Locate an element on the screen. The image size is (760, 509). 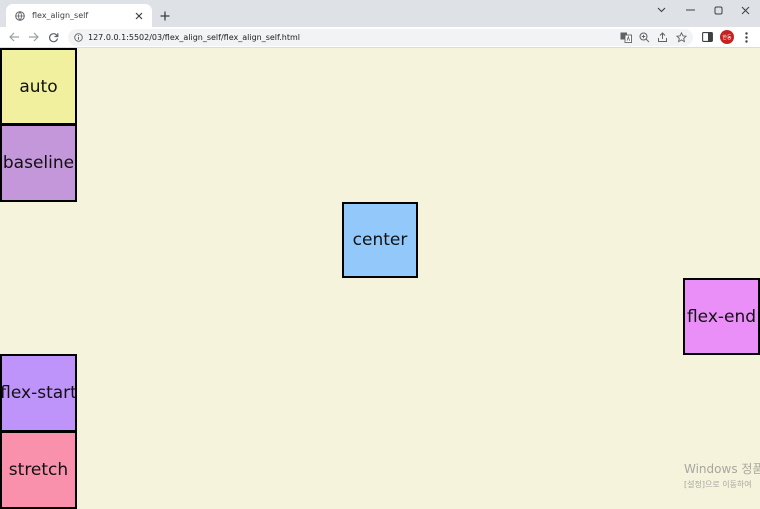
plus-icon is located at coordinates (165, 16).